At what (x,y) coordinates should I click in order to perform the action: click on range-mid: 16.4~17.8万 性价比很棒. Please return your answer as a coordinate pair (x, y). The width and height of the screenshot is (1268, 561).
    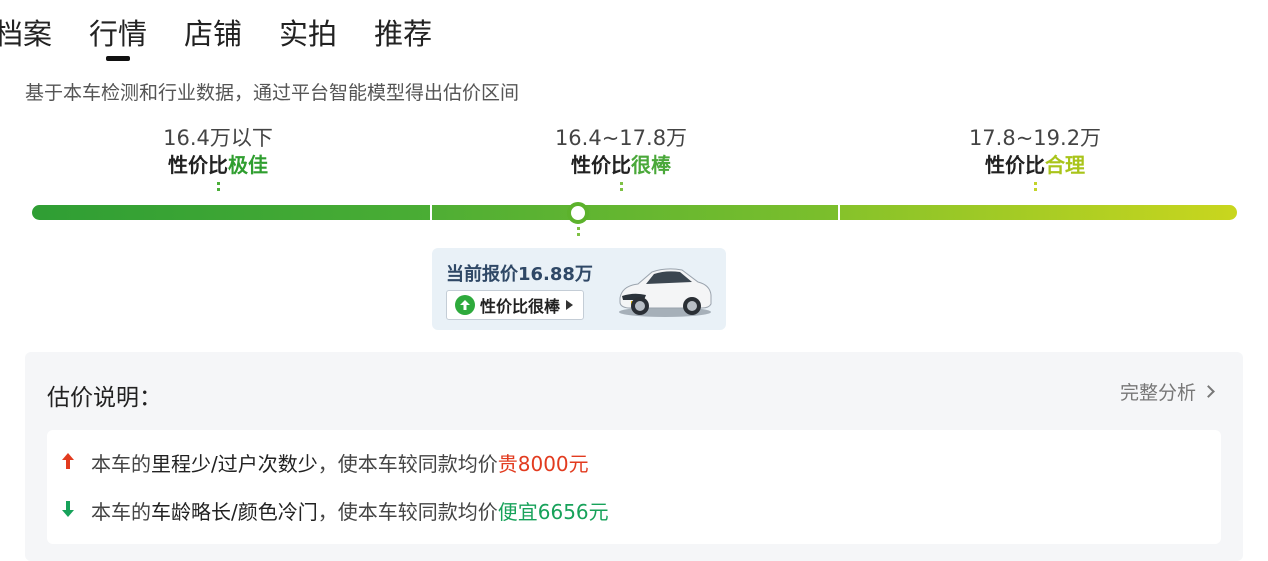
    Looking at the image, I should click on (621, 158).